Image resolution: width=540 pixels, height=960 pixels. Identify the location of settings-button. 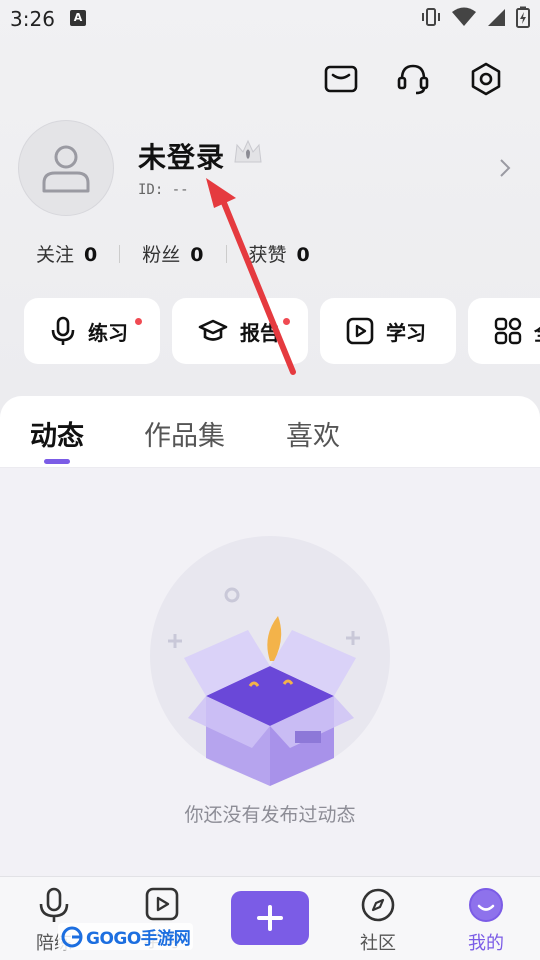
(486, 79).